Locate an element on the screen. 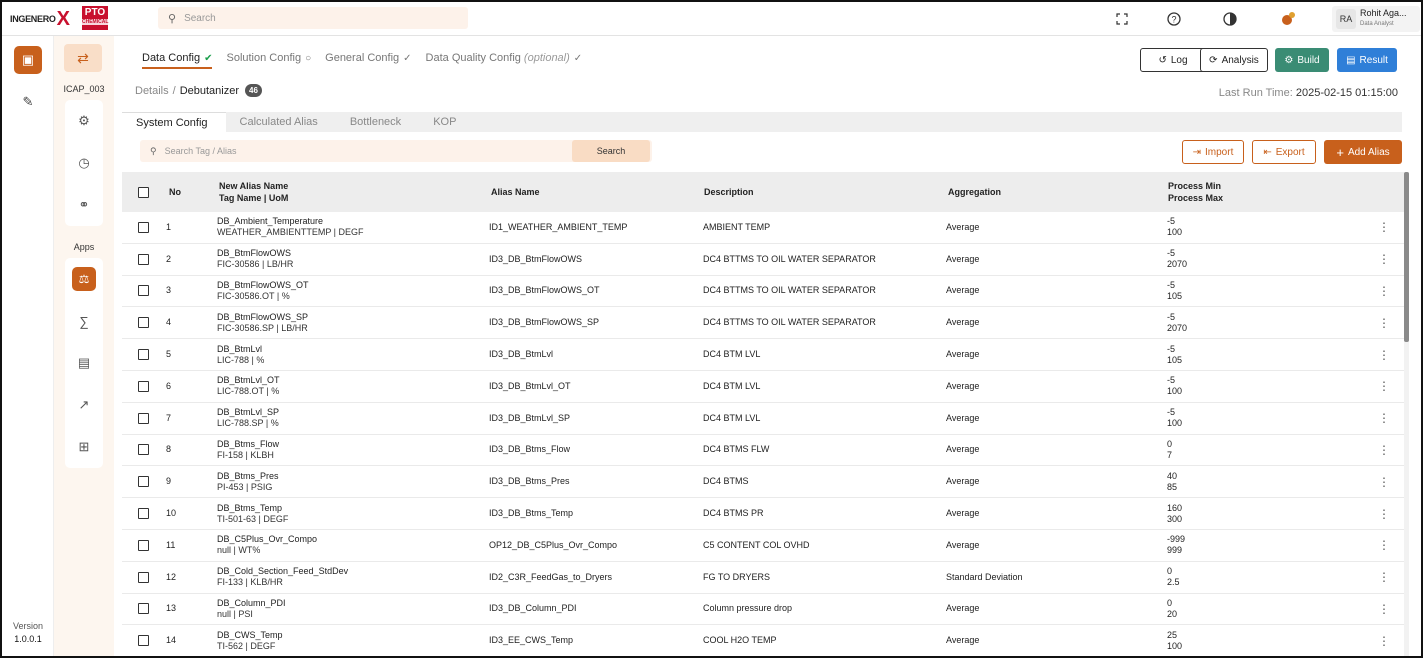 Image resolution: width=1423 pixels, height=658 pixels. header-aggregation: Aggregation is located at coordinates (974, 192).